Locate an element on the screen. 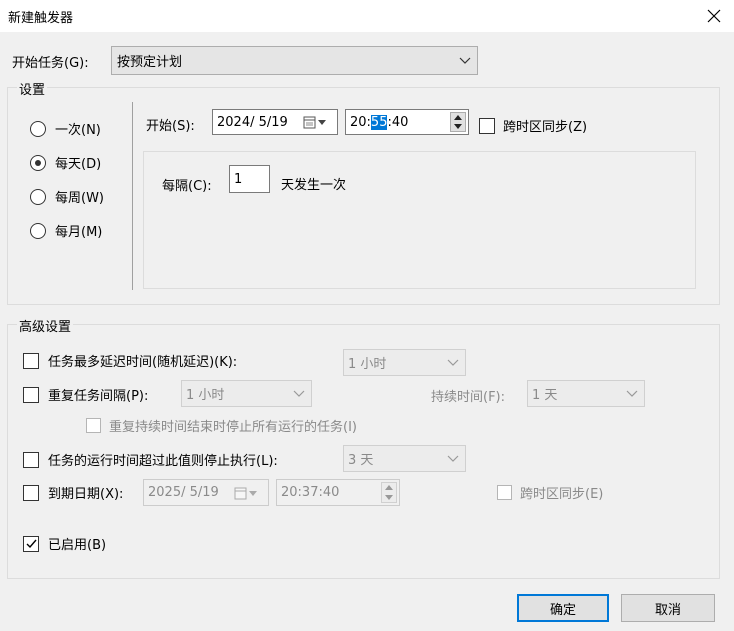 This screenshot has height=631, width=734. sync-timezone-checkbox: 跨时区同步(Z) is located at coordinates (533, 125).